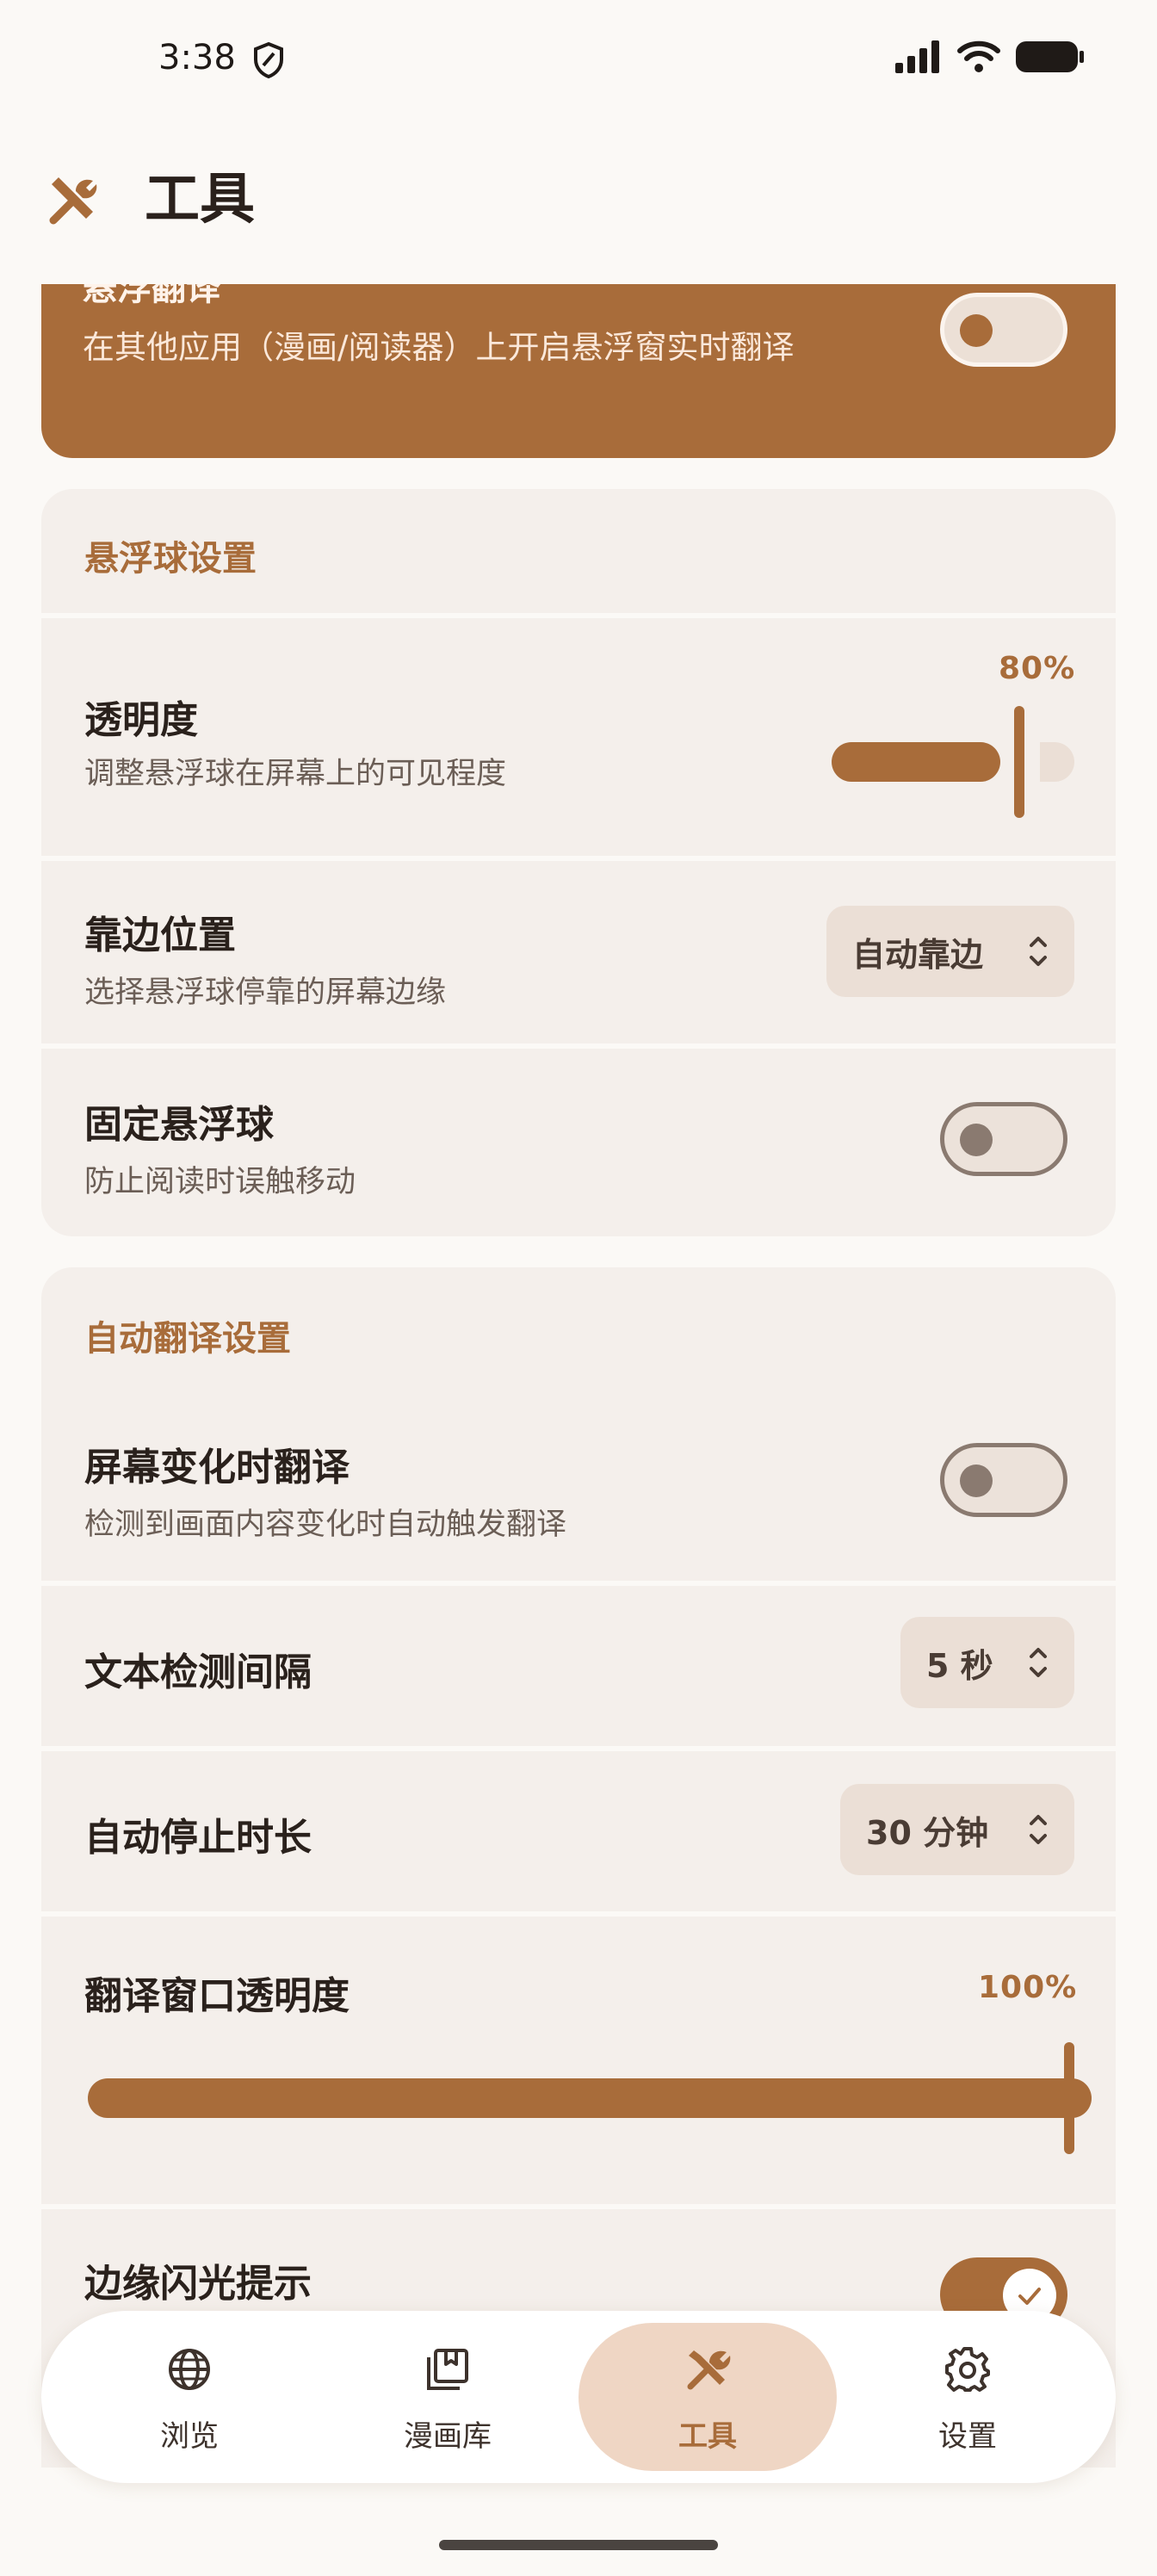 This screenshot has width=1157, height=2576. Describe the element at coordinates (198, 1672) in the screenshot. I see `interval-title: 文本检测间隔` at that location.